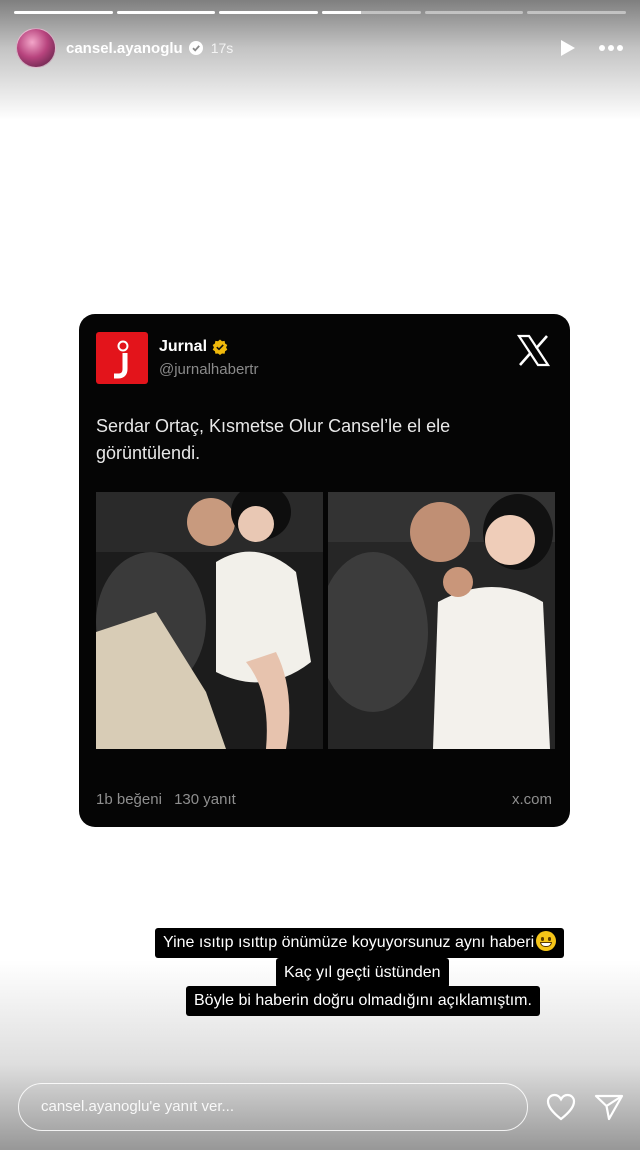  I want to click on heart-icon, so click(561, 1107).